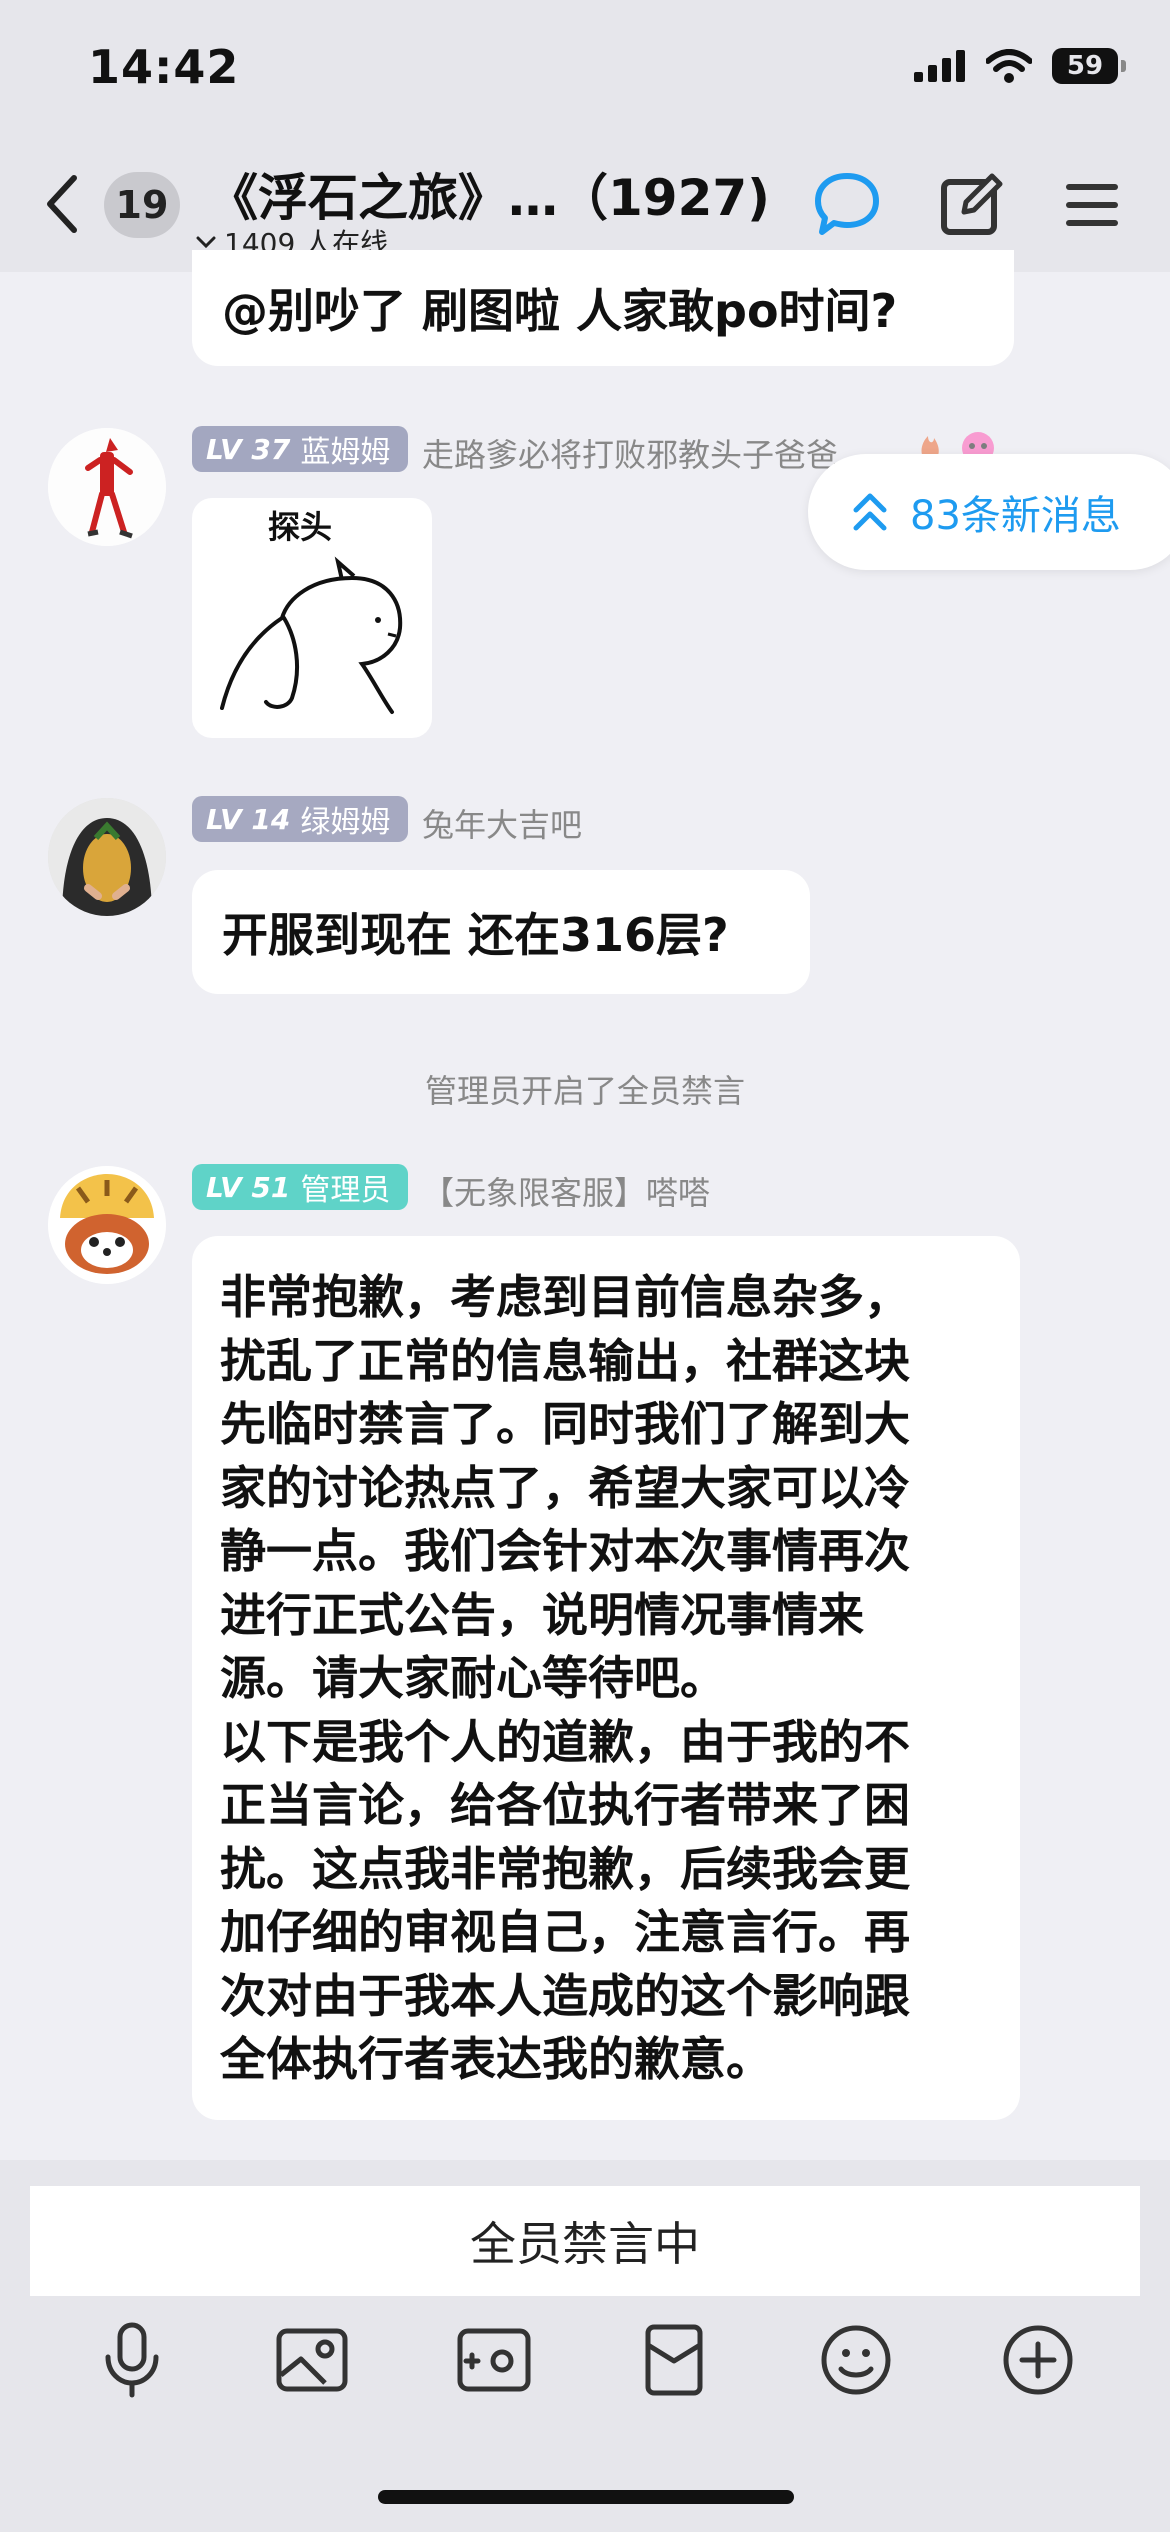 This screenshot has height=2532, width=1170. I want to click on message-bubble: @别吵了 刷图啦 人家敢po时间?, so click(603, 308).